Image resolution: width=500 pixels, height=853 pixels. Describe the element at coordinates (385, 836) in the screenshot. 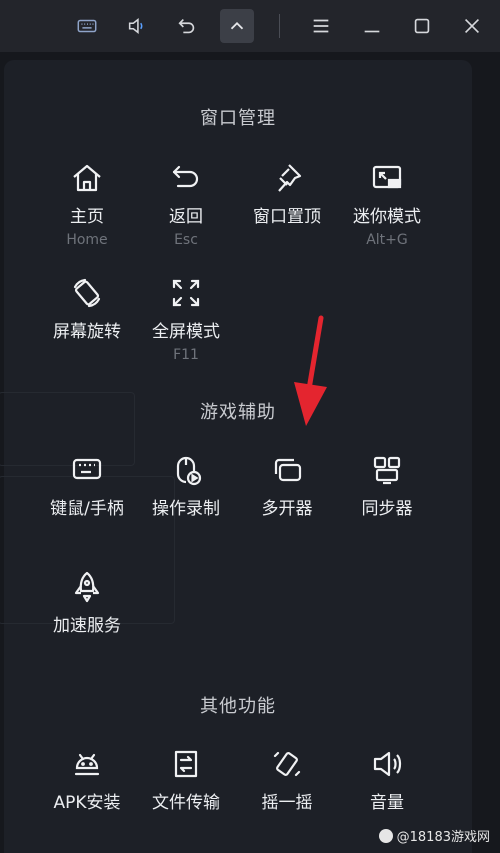

I see `watermark-logo-icon` at that location.